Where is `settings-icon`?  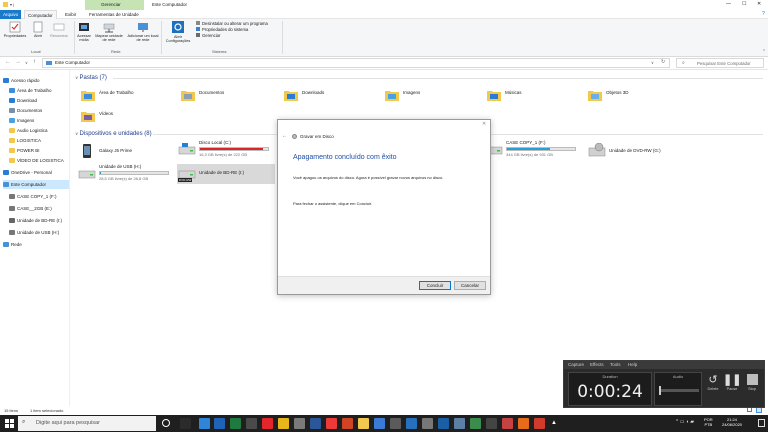 settings-icon is located at coordinates (299, 423).